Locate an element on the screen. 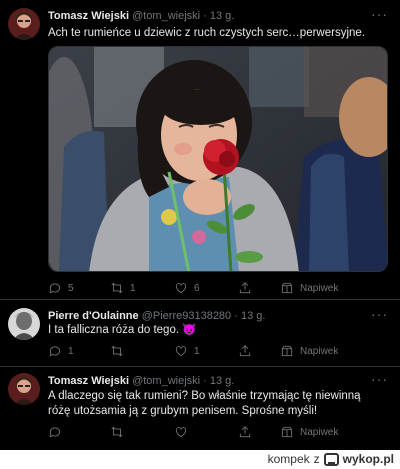 The image size is (400, 469). wykop-logo-icon is located at coordinates (331, 459).